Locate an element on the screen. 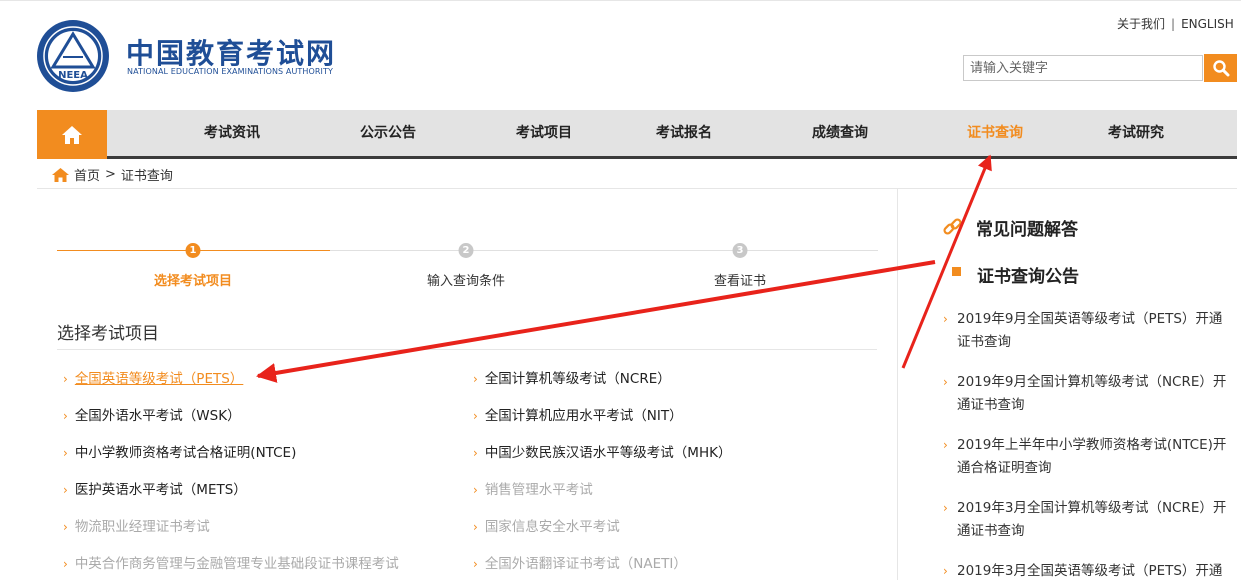 This screenshot has width=1241, height=583. exam-item-label: 全国外语翻译证书考试（NAETI） is located at coordinates (585, 564).